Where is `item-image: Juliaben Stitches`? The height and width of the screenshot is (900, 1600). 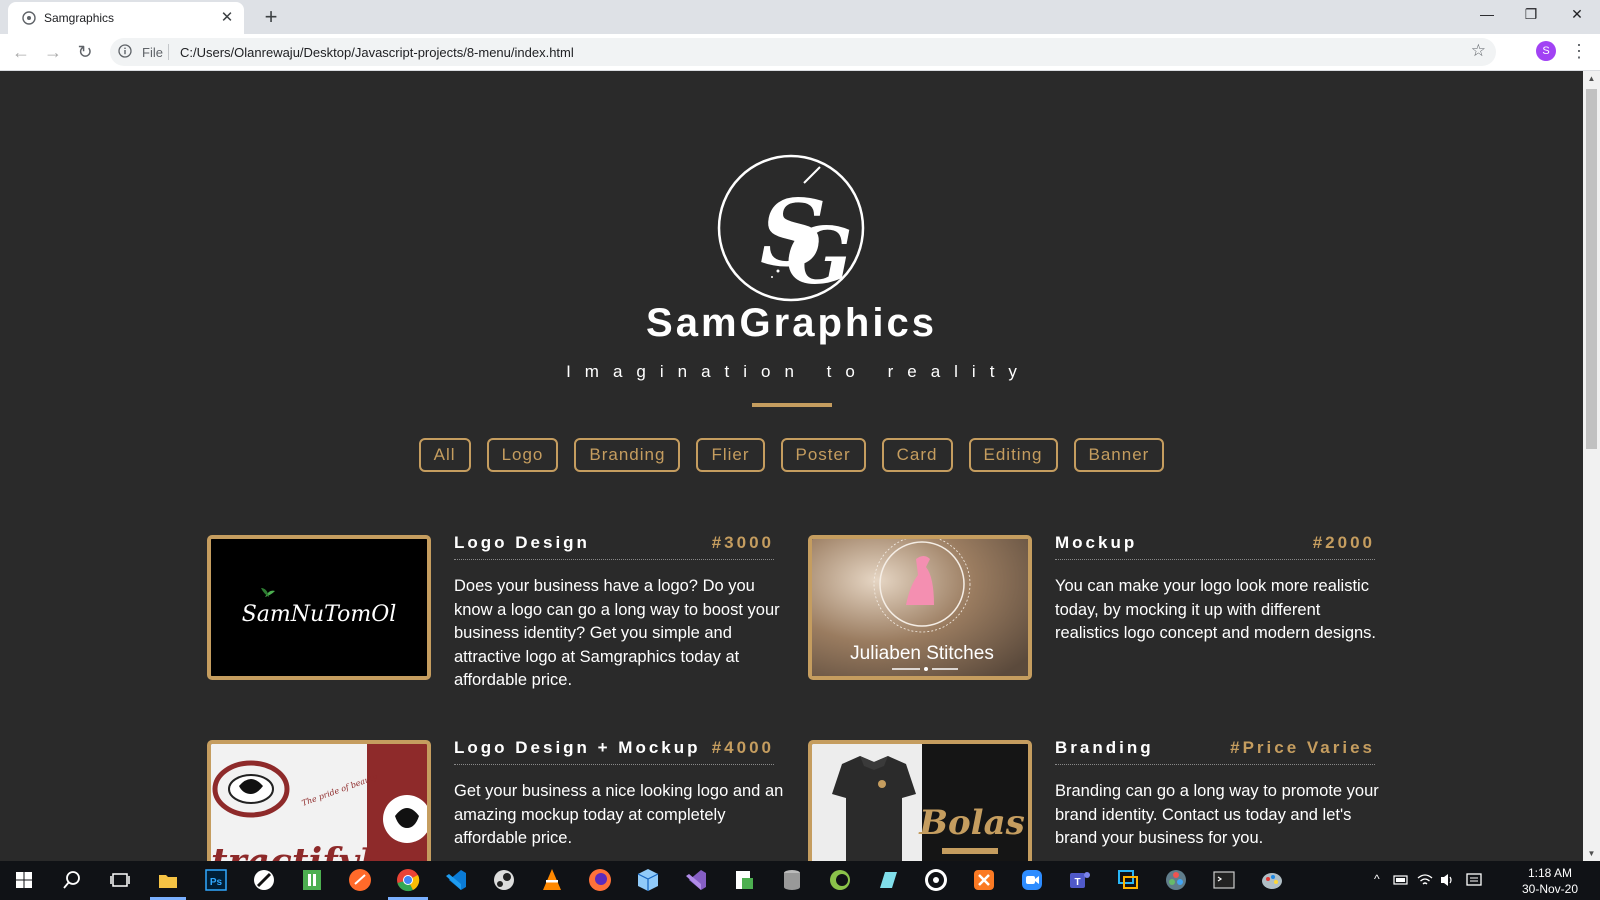
item-image: Juliaben Stitches is located at coordinates (920, 607).